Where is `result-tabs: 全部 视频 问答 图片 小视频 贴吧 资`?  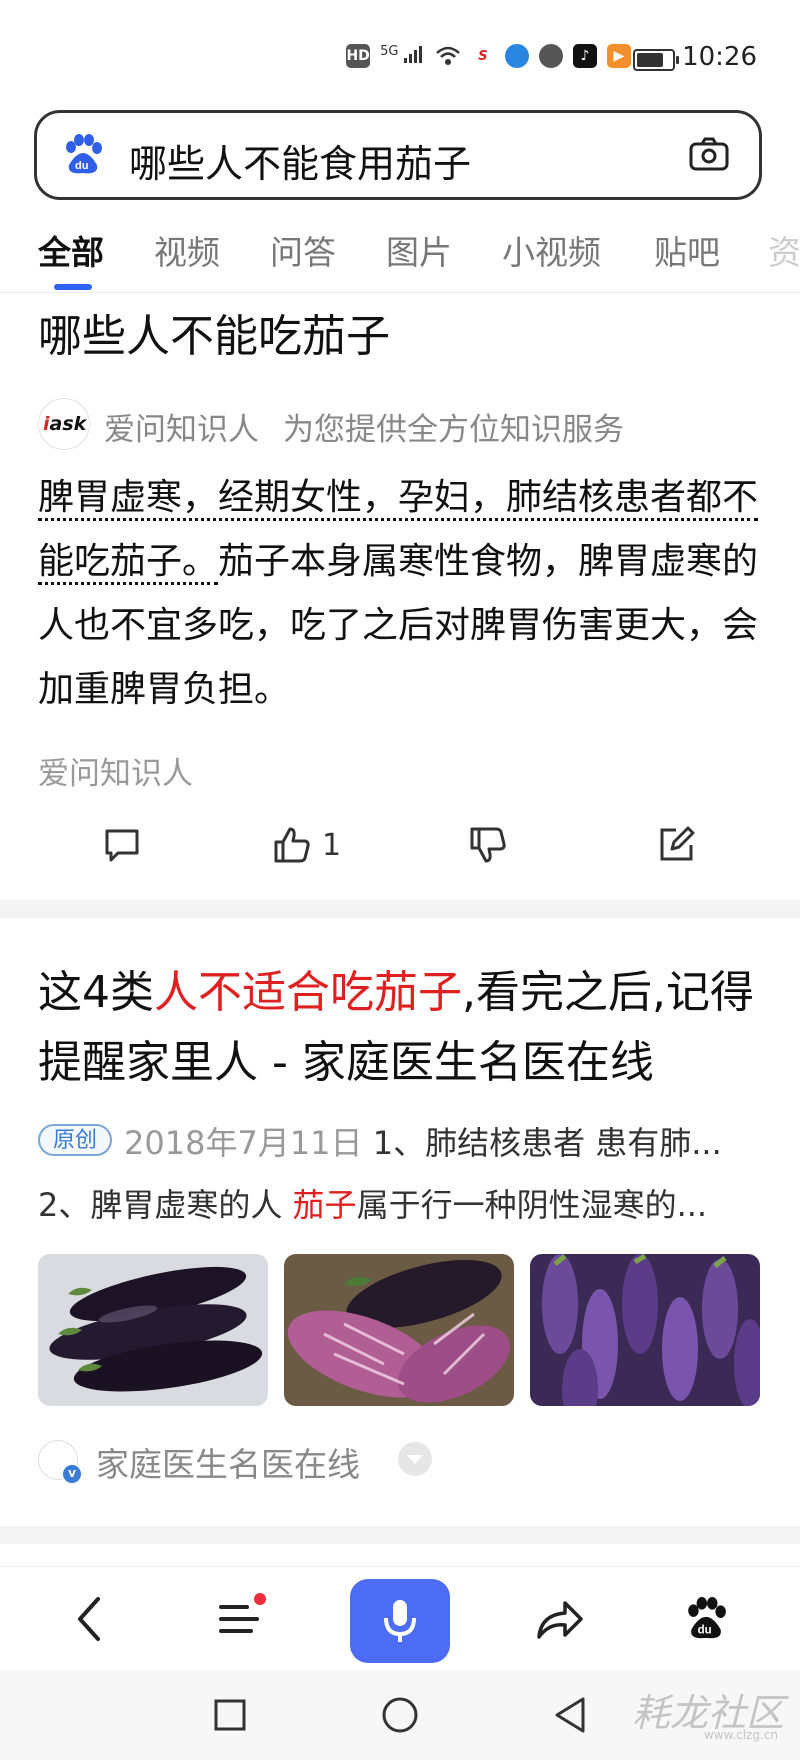 result-tabs: 全部 视频 问答 图片 小视频 贴吧 资 is located at coordinates (400, 257).